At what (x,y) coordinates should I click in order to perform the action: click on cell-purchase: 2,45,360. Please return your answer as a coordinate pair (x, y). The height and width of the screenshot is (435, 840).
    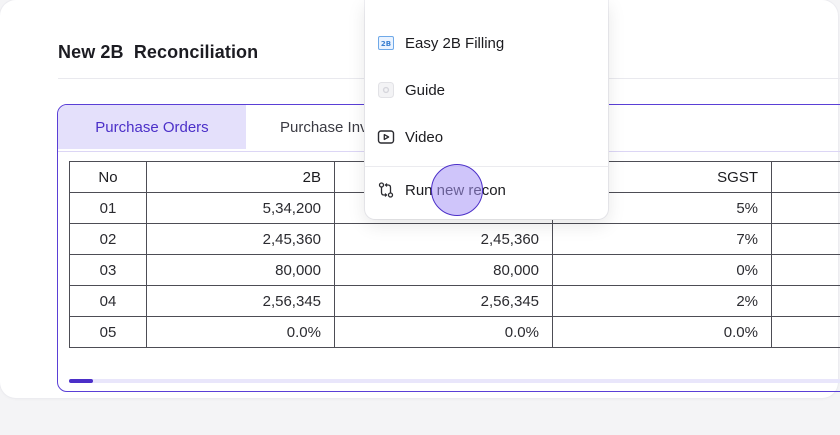
    Looking at the image, I should click on (443, 239).